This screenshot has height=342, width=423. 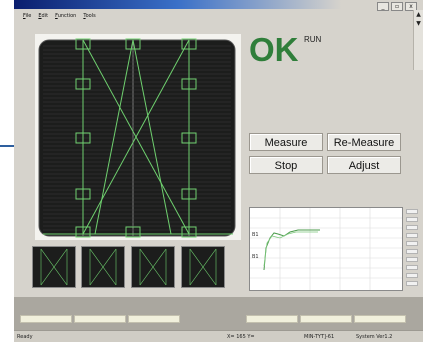 I want to click on result-status: OK, so click(x=274, y=49).